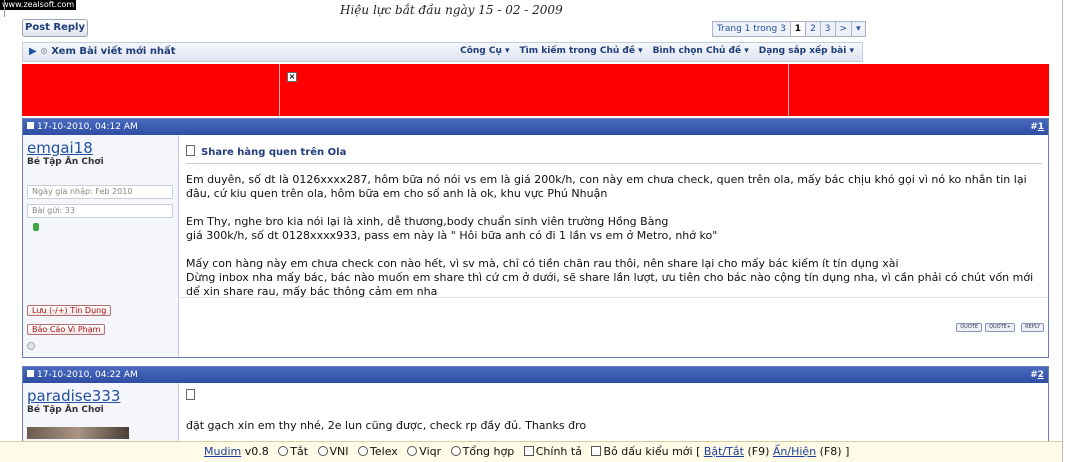 The height and width of the screenshot is (462, 1065). What do you see at coordinates (1000, 327) in the screenshot?
I see `multiquote-button: QUOTE+` at bounding box center [1000, 327].